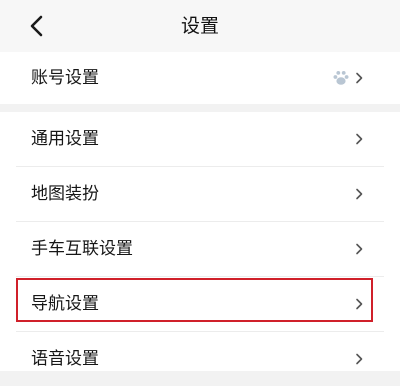  I want to click on account-settings-card: 账号设置, so click(200, 78).